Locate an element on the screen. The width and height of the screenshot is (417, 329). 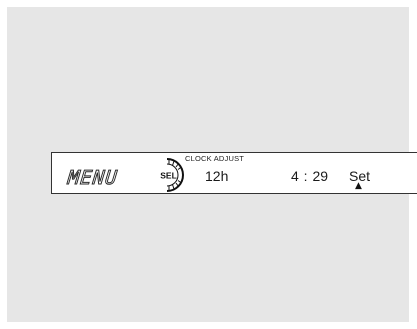
up-triangle-icon: ▲ is located at coordinates (358, 186).